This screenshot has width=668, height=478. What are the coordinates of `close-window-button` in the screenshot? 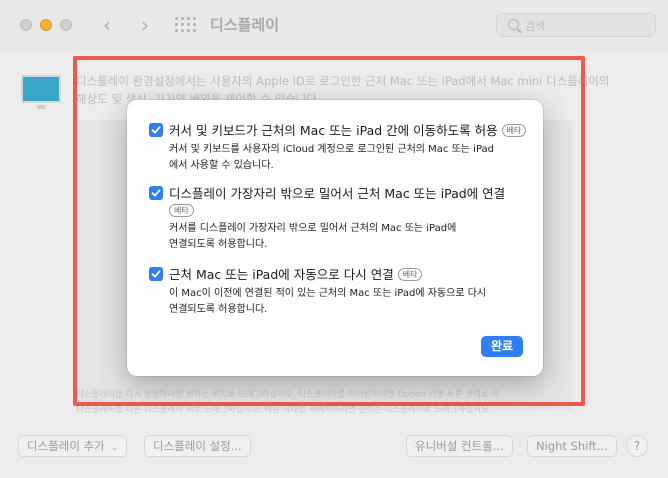 It's located at (26, 25).